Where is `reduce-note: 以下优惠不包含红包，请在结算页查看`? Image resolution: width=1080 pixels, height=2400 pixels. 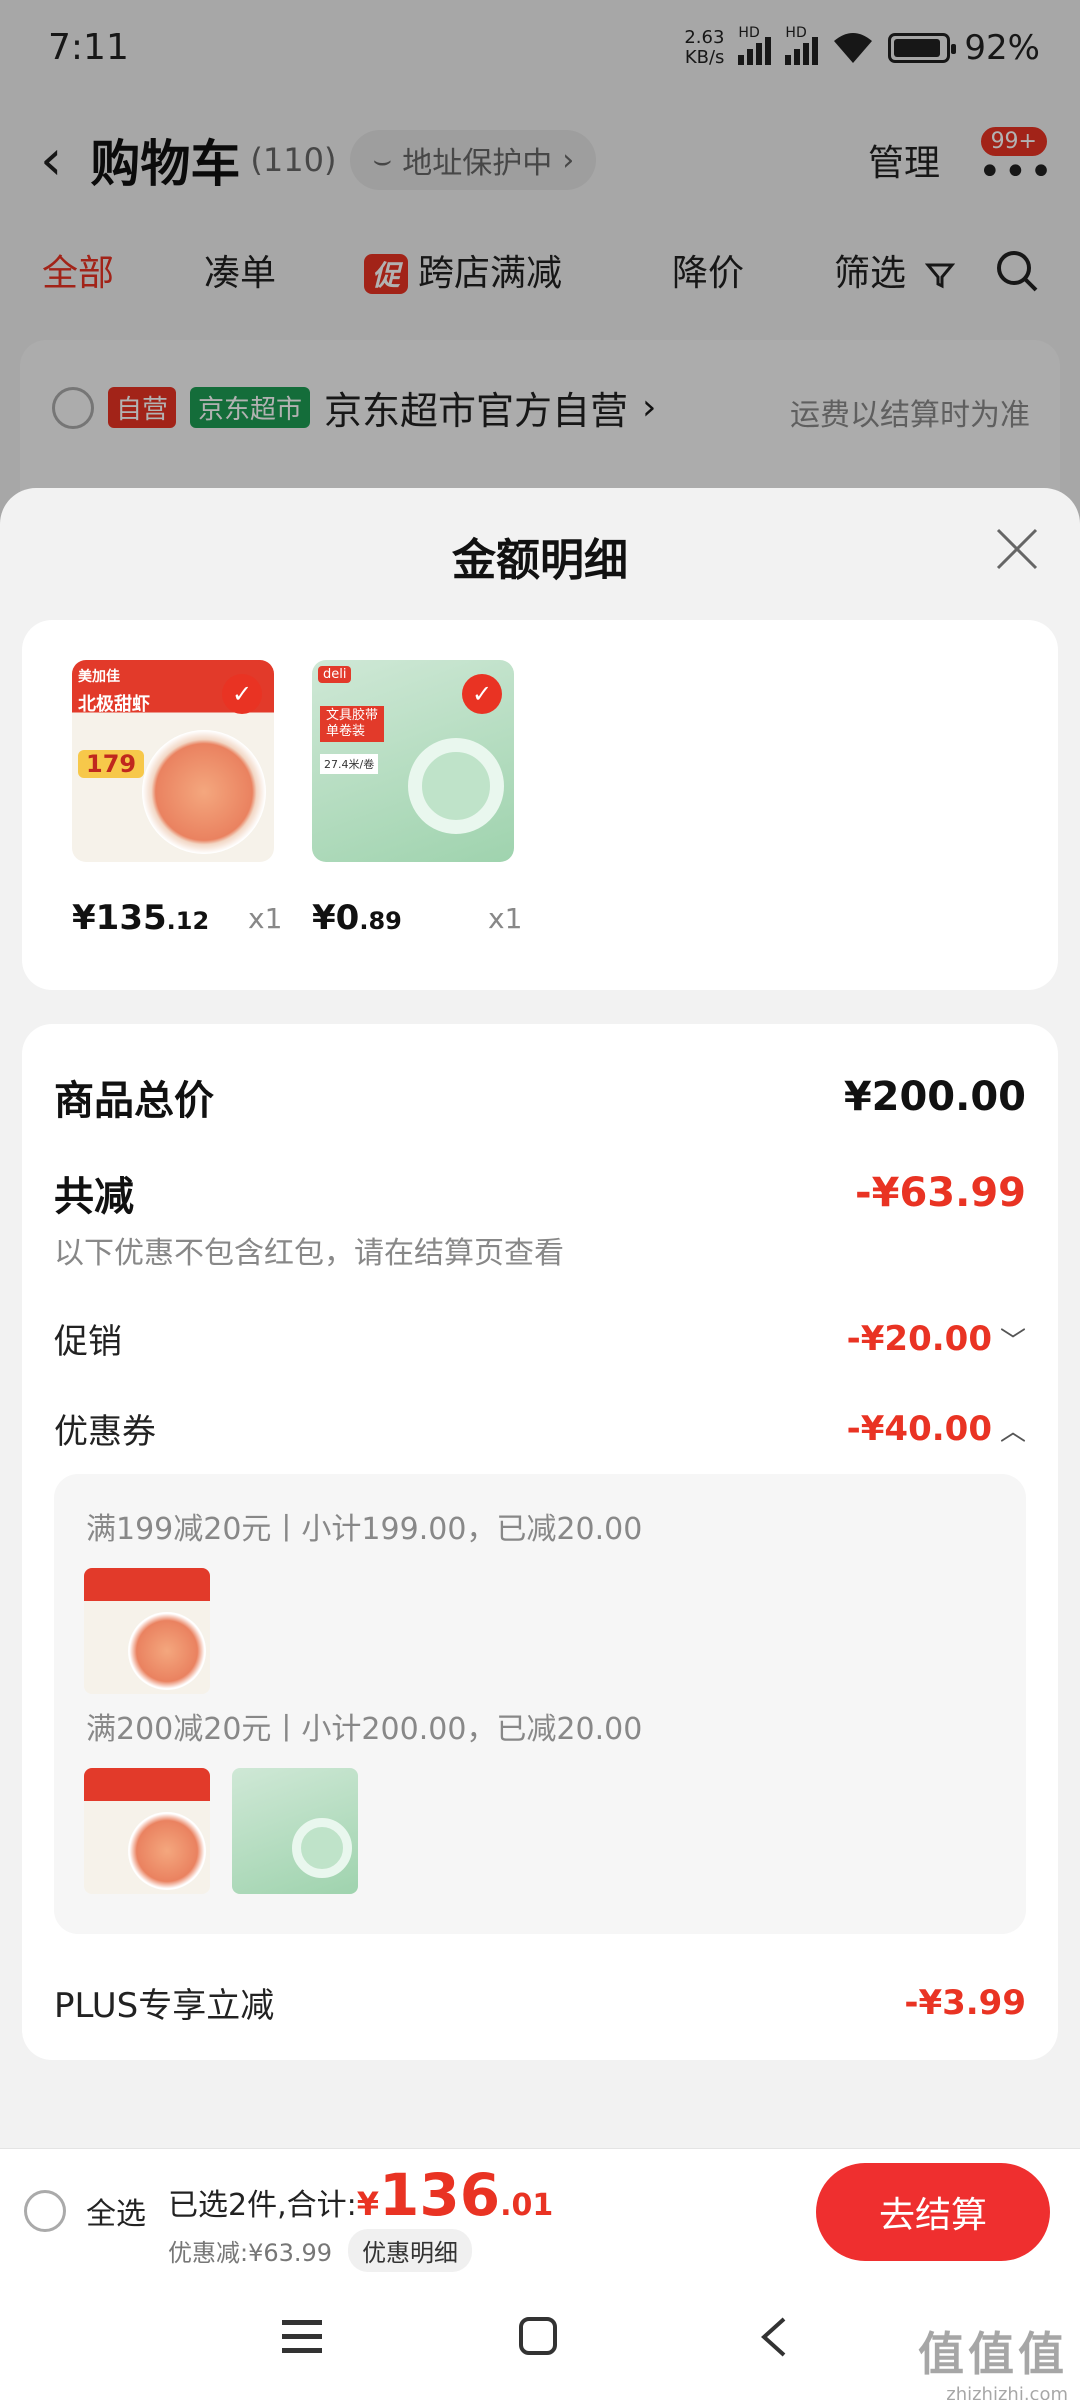 reduce-note: 以下优惠不包含红包，请在结算页查看 is located at coordinates (309, 1253).